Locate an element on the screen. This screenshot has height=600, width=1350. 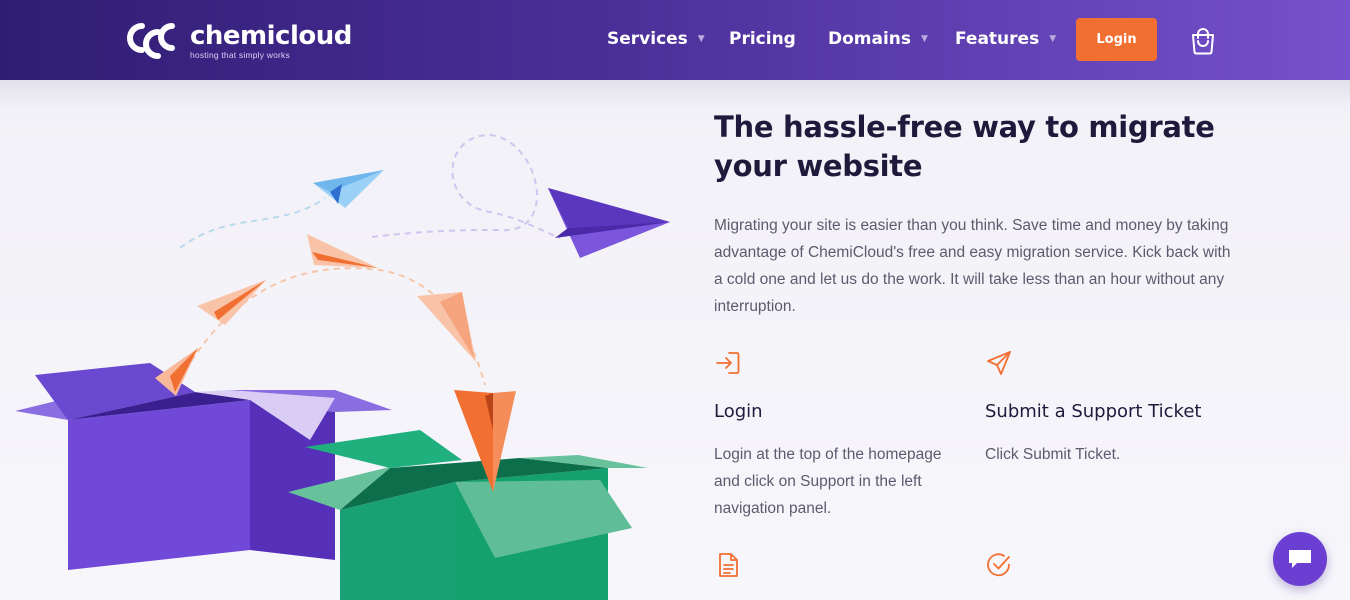
nav-item-label: Pricing is located at coordinates (762, 39).